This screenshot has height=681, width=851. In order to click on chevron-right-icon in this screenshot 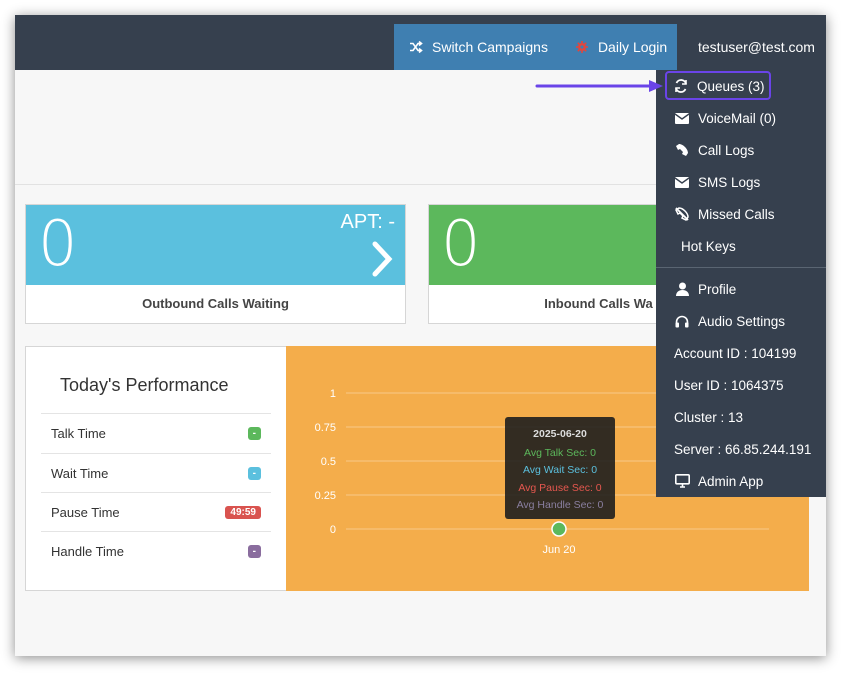, I will do `click(382, 261)`.